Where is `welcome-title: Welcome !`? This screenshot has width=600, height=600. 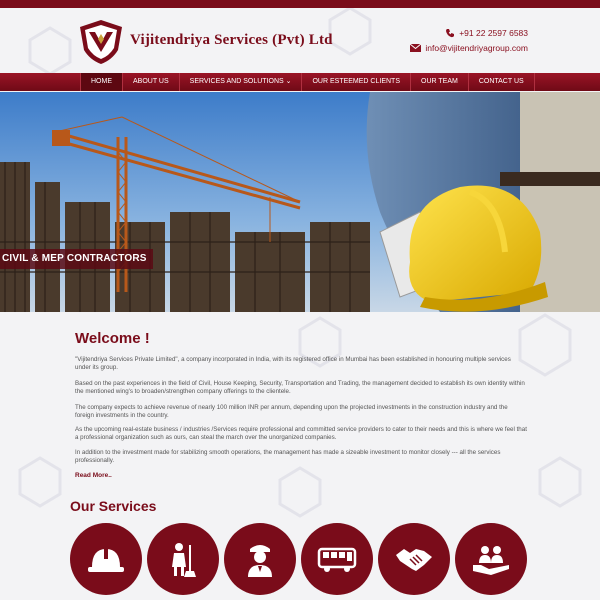
welcome-title: Welcome ! is located at coordinates (112, 338).